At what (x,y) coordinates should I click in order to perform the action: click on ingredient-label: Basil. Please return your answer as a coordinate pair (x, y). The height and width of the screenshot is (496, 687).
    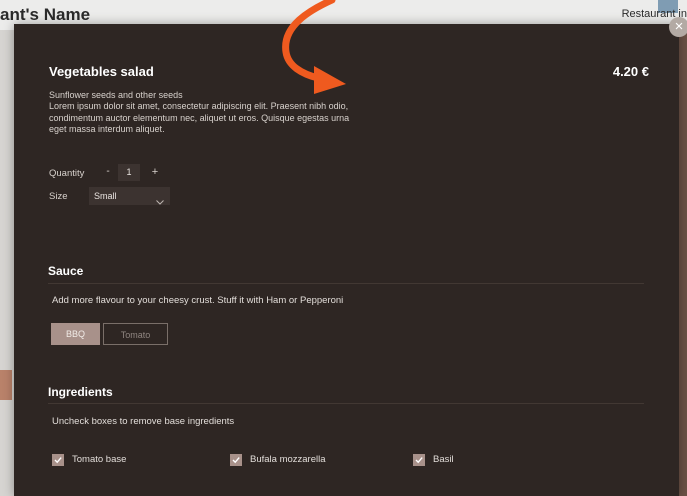
    Looking at the image, I should click on (443, 459).